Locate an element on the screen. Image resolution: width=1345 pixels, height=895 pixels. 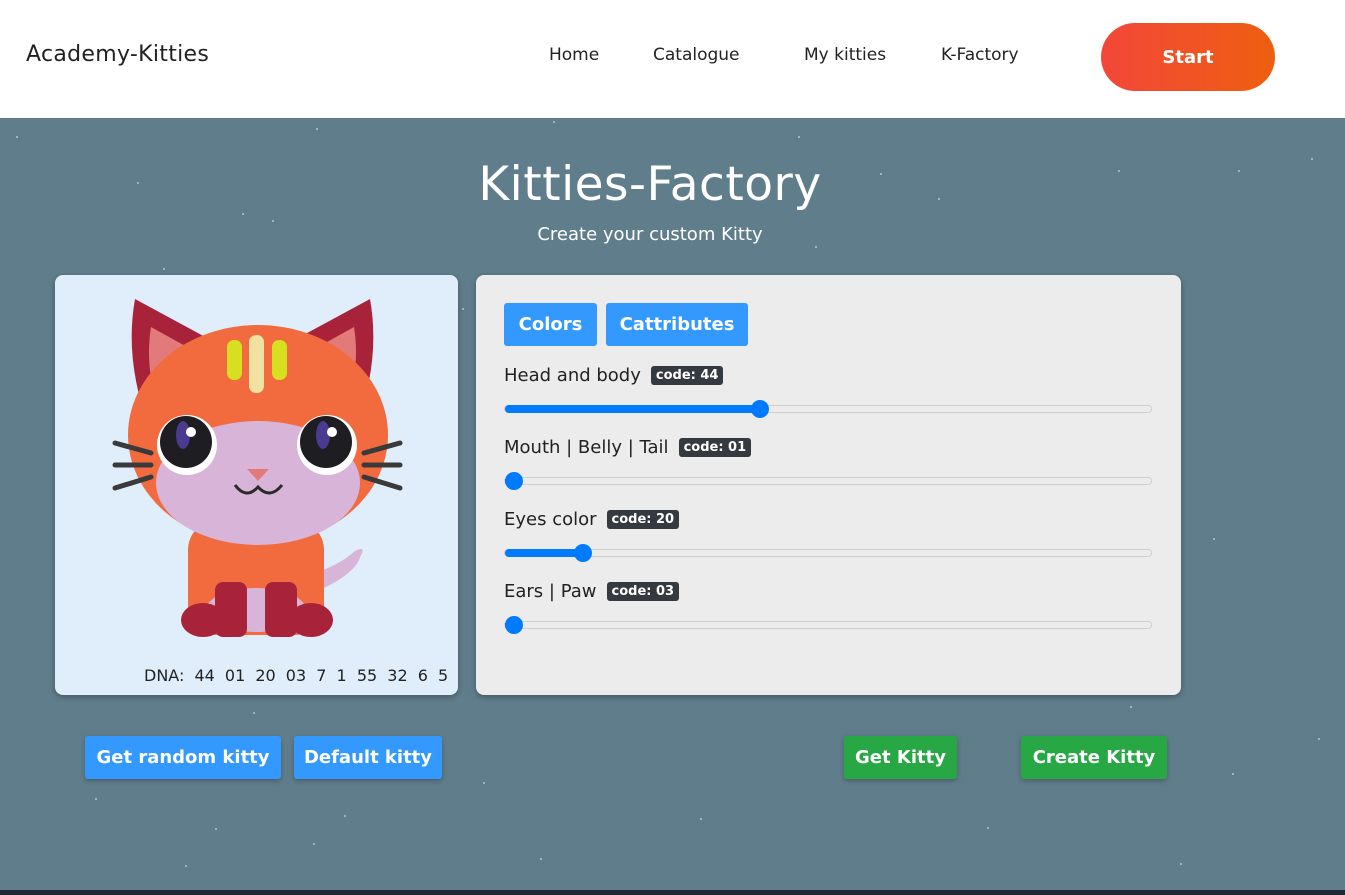
create-kitty-button: Create Kitty is located at coordinates (1094, 757).